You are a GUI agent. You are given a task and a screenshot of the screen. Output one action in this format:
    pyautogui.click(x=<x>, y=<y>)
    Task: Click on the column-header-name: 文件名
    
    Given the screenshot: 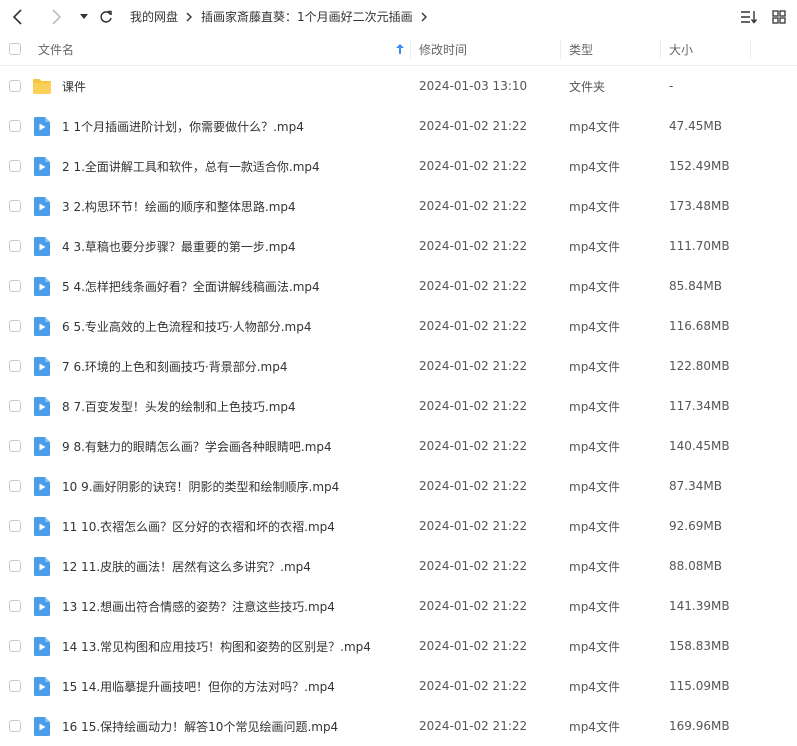 What is the action you would take?
    pyautogui.click(x=56, y=49)
    